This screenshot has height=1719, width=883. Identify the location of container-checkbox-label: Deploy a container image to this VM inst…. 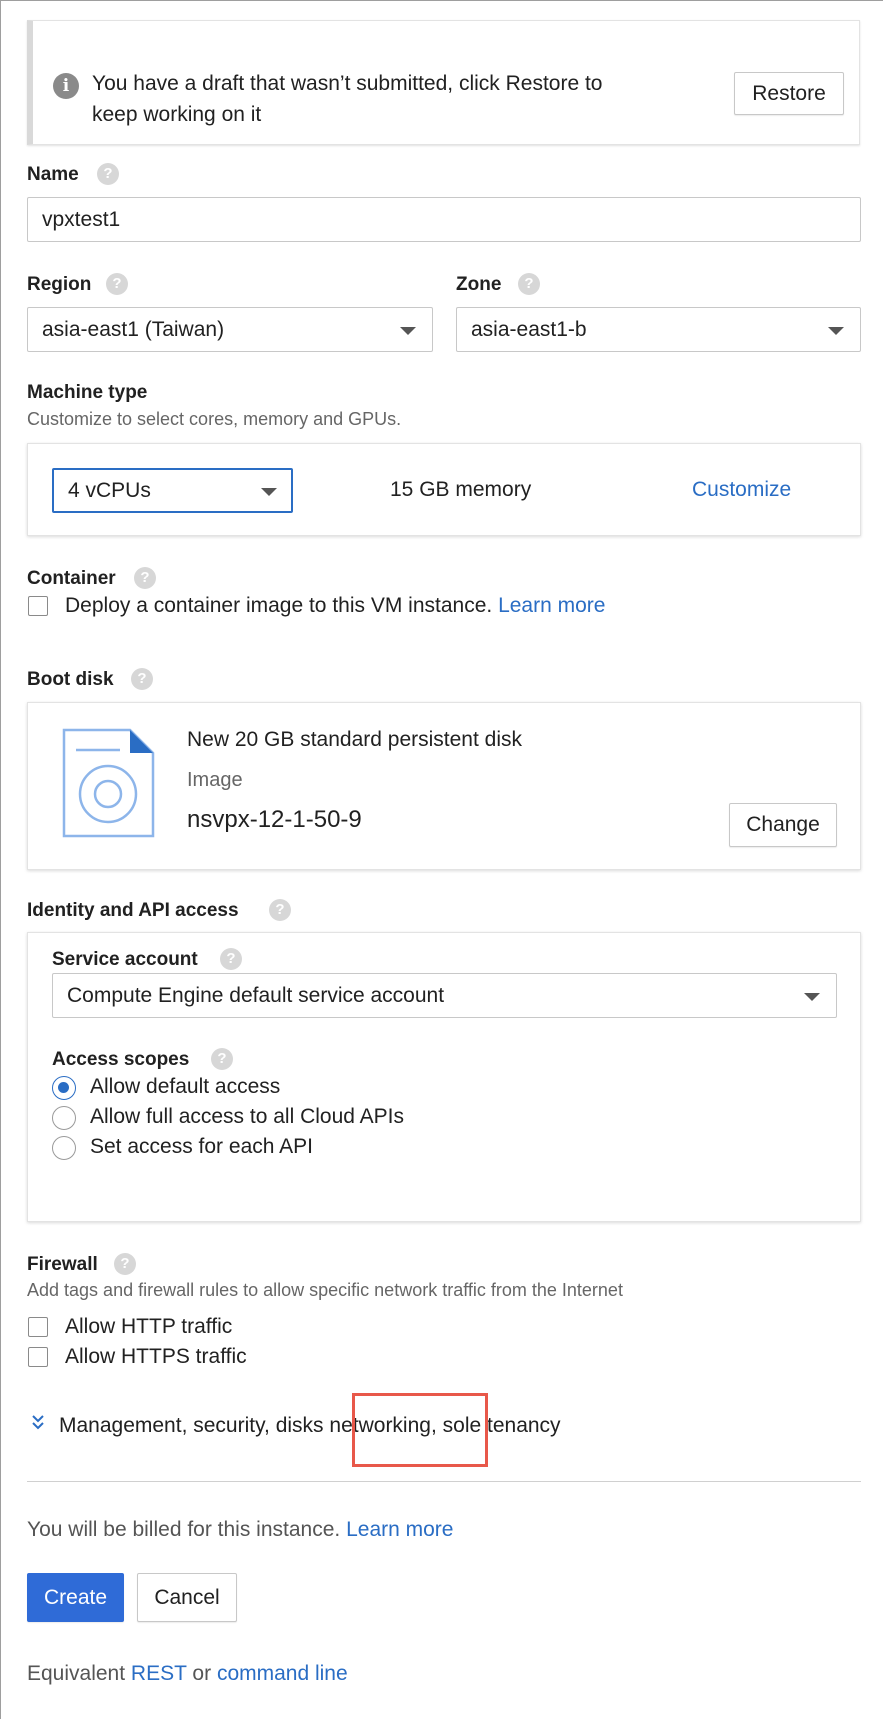
(335, 606).